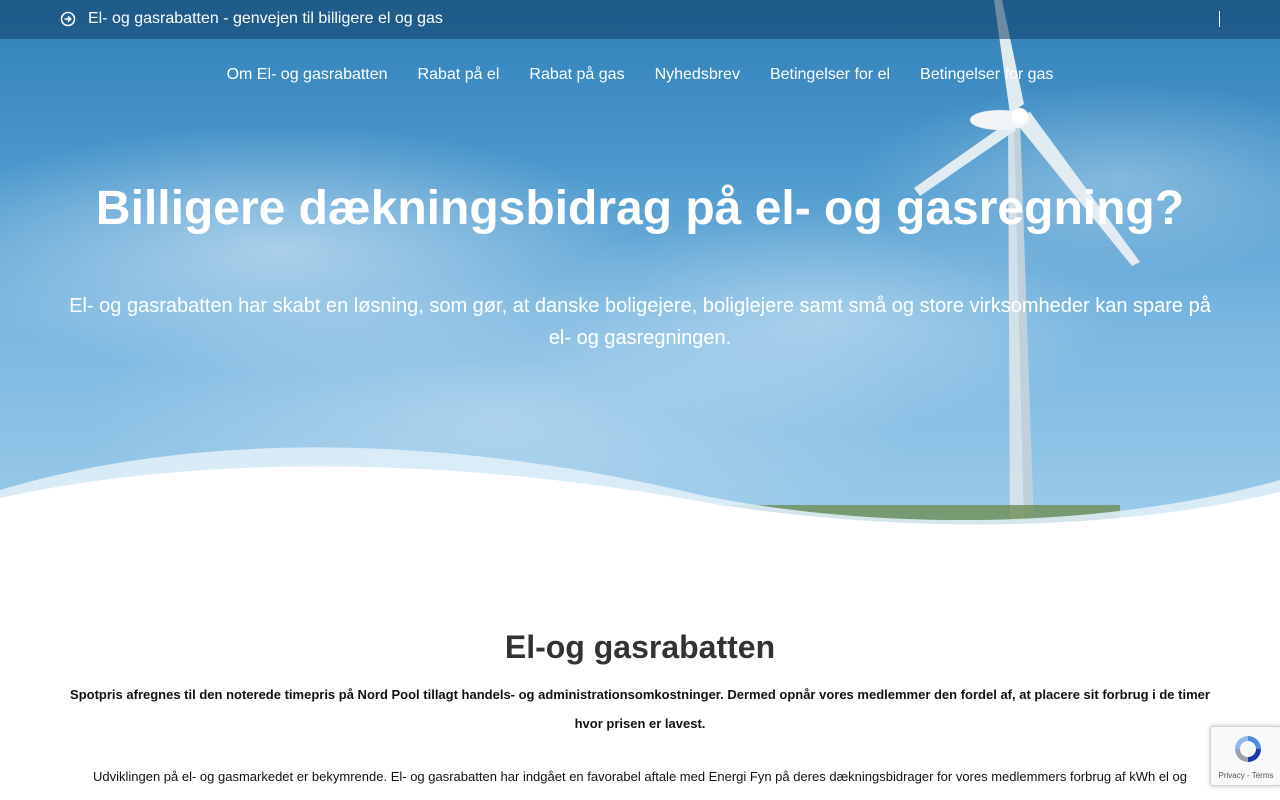 This screenshot has width=1280, height=800. What do you see at coordinates (576, 76) in the screenshot?
I see `nav-item-rabat-gas: Rabat på gas` at bounding box center [576, 76].